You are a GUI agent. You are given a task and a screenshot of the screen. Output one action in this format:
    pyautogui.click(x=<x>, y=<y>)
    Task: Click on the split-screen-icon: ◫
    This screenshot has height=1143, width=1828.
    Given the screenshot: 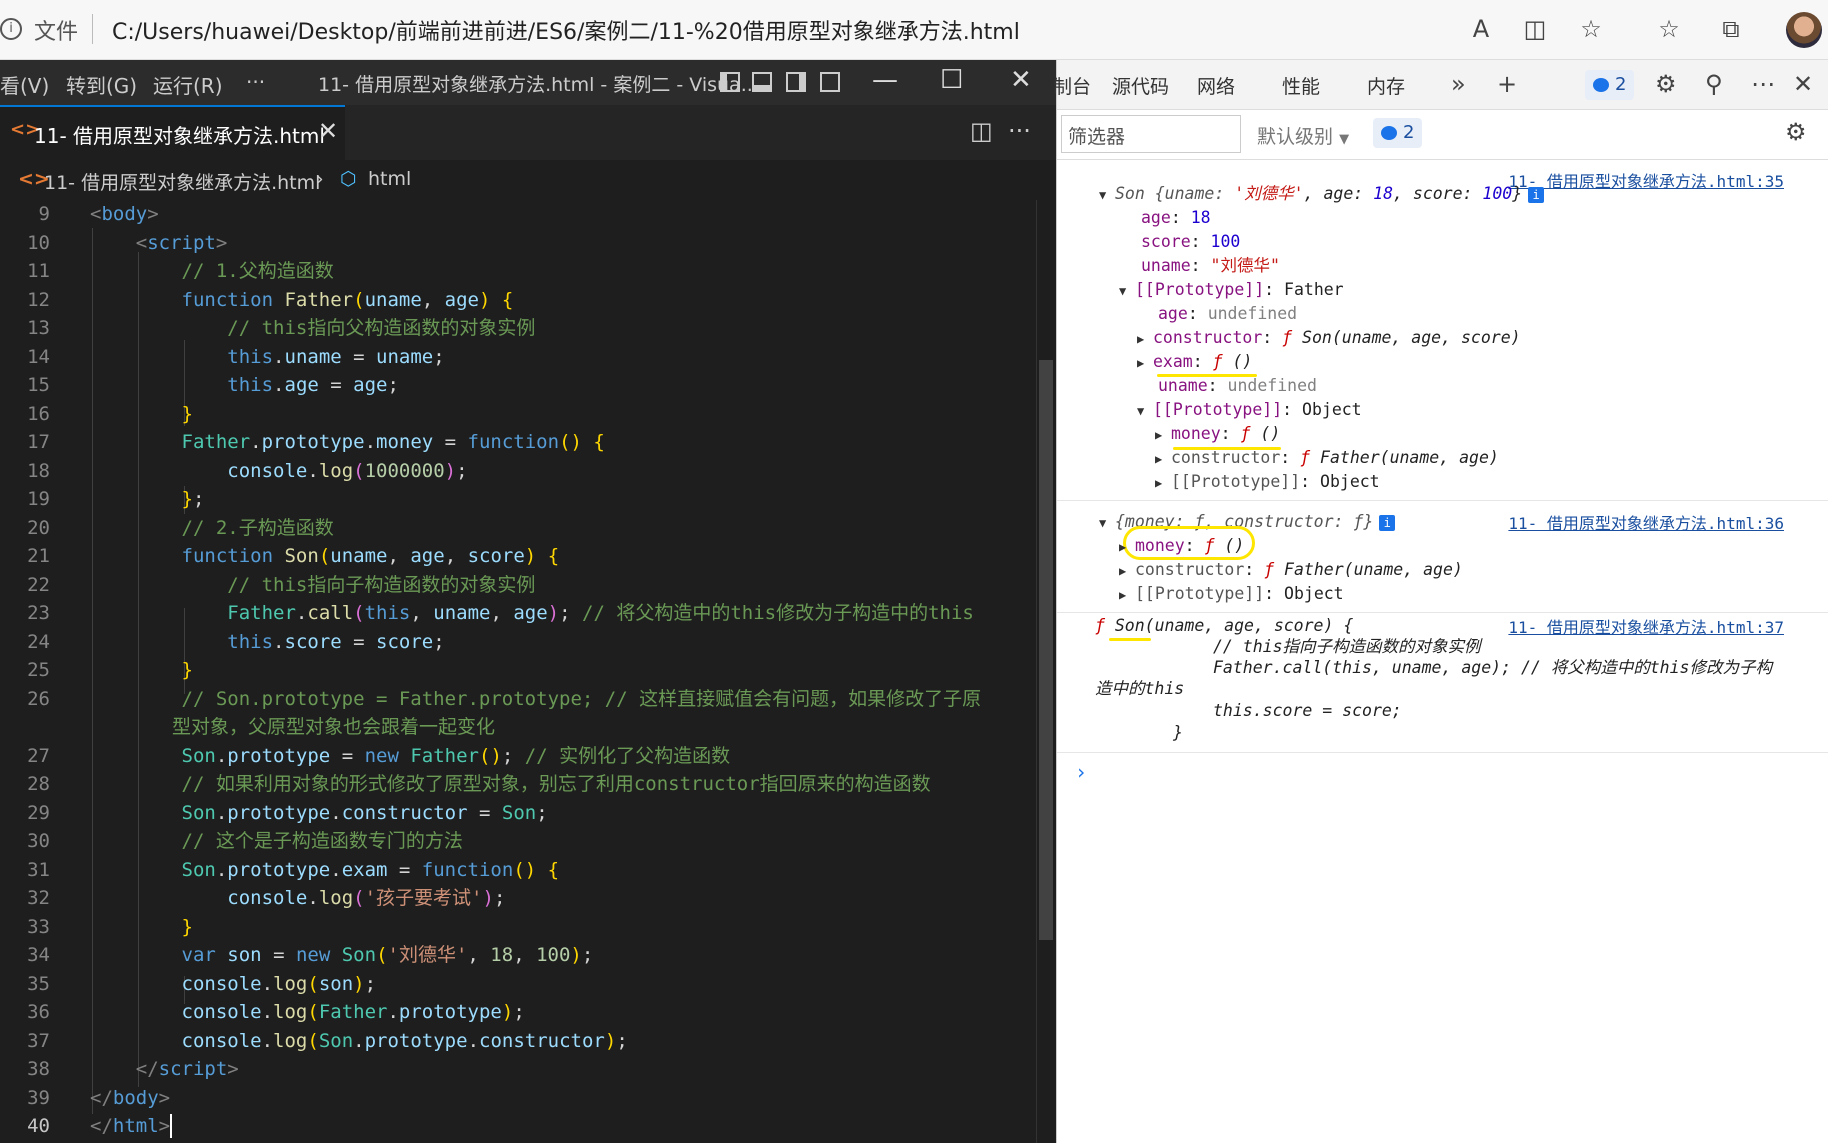 What is the action you would take?
    pyautogui.click(x=1535, y=29)
    